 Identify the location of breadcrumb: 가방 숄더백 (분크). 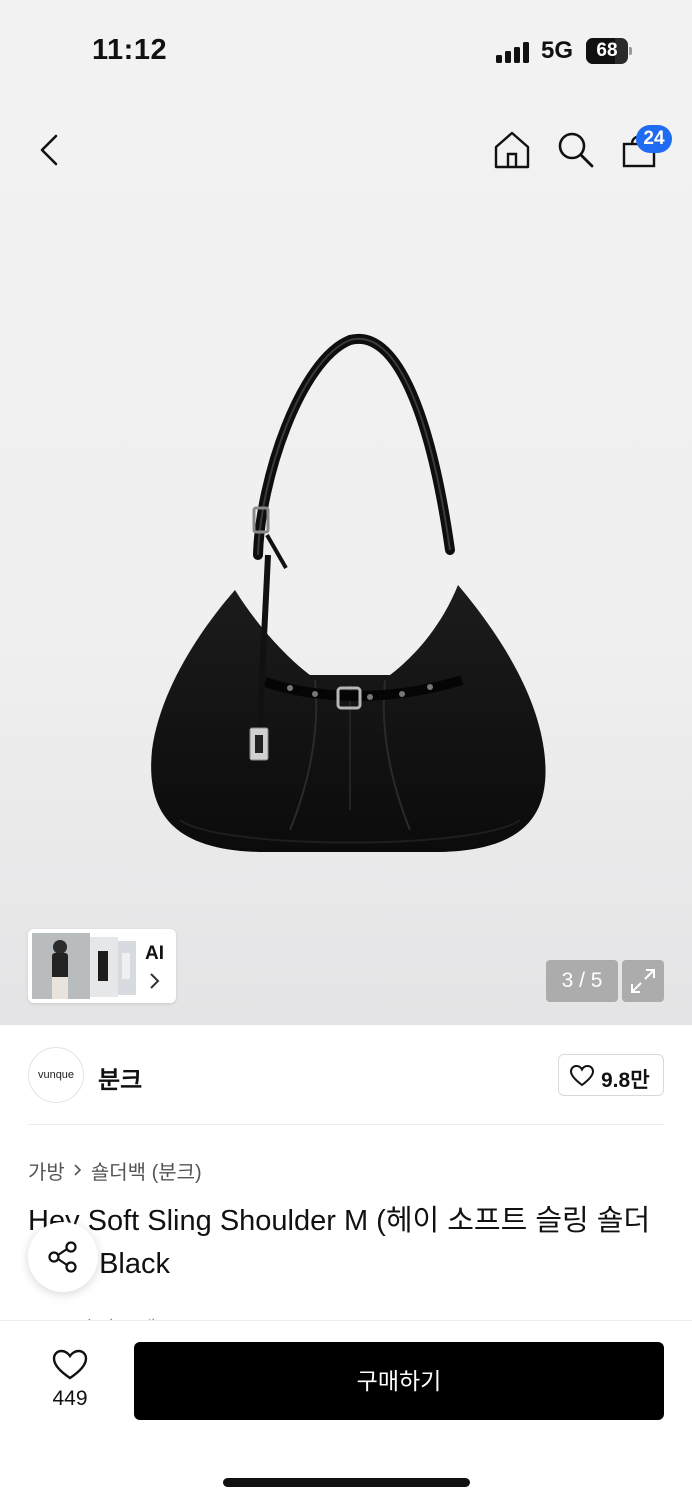
(115, 1170).